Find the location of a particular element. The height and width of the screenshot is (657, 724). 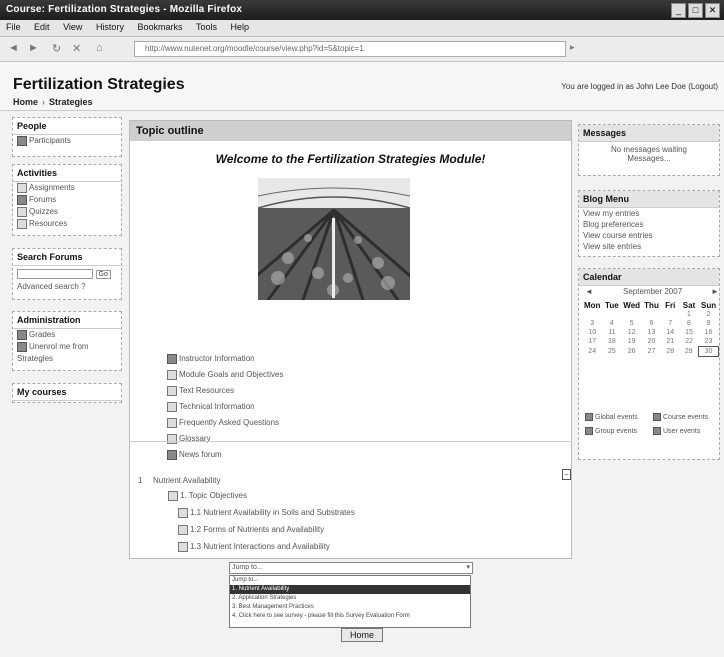

module-goals-link: Module Goals and Objectives is located at coordinates (225, 375).